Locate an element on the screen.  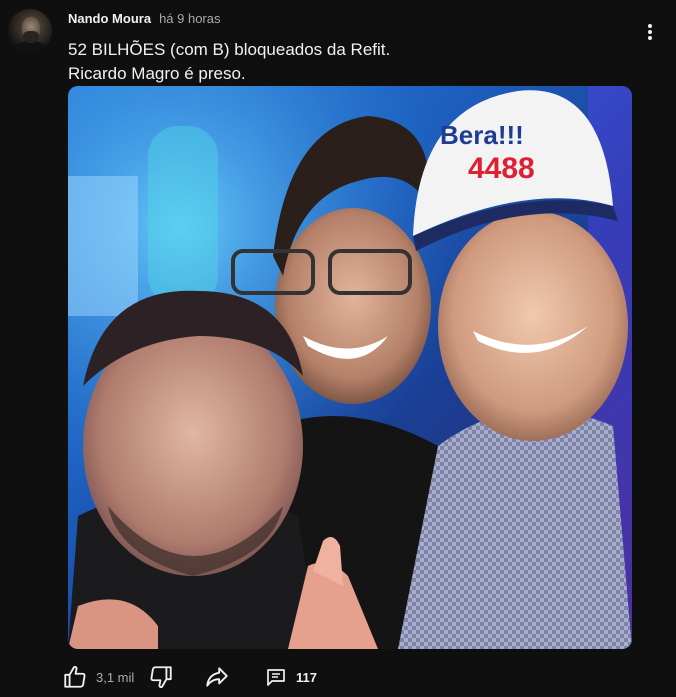
more-vert-icon is located at coordinates (650, 32).